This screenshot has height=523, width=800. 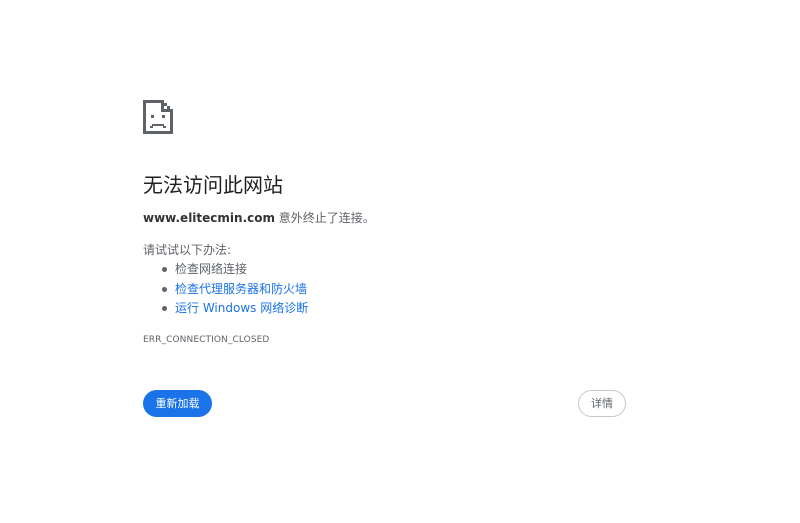 I want to click on suggestion-check-proxy-link: 检查代理服务器和防火墙, so click(x=241, y=289).